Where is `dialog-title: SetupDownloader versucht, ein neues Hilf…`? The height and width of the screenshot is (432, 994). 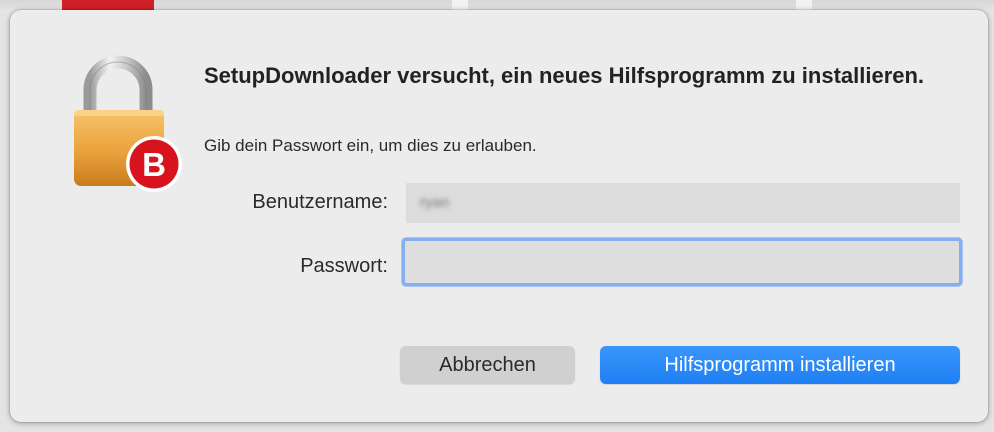 dialog-title: SetupDownloader versucht, ein neues Hilf… is located at coordinates (564, 75).